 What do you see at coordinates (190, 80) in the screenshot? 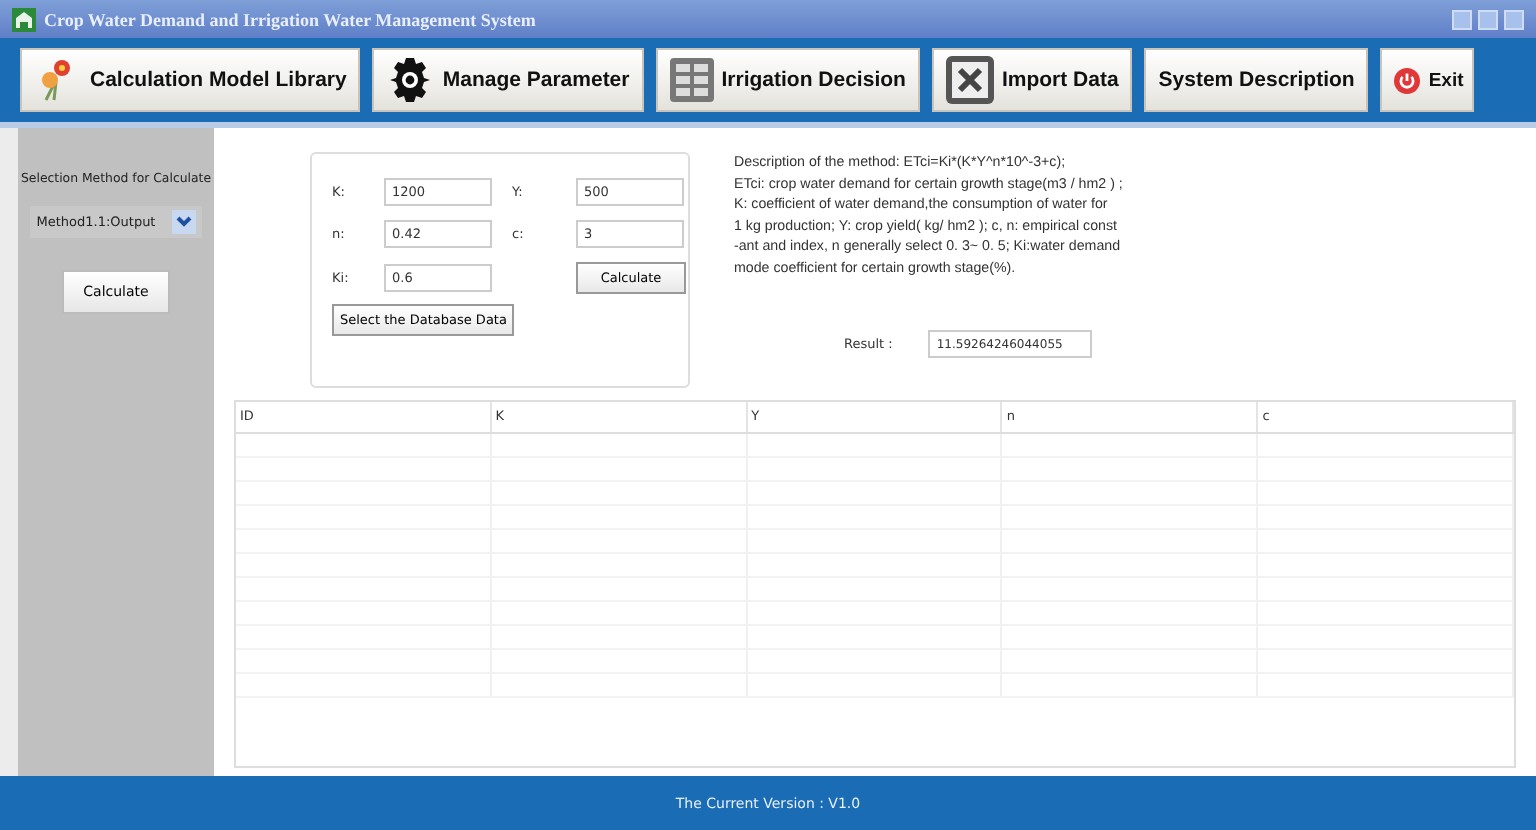
I see `toolbar-button: Calculation Model Library` at bounding box center [190, 80].